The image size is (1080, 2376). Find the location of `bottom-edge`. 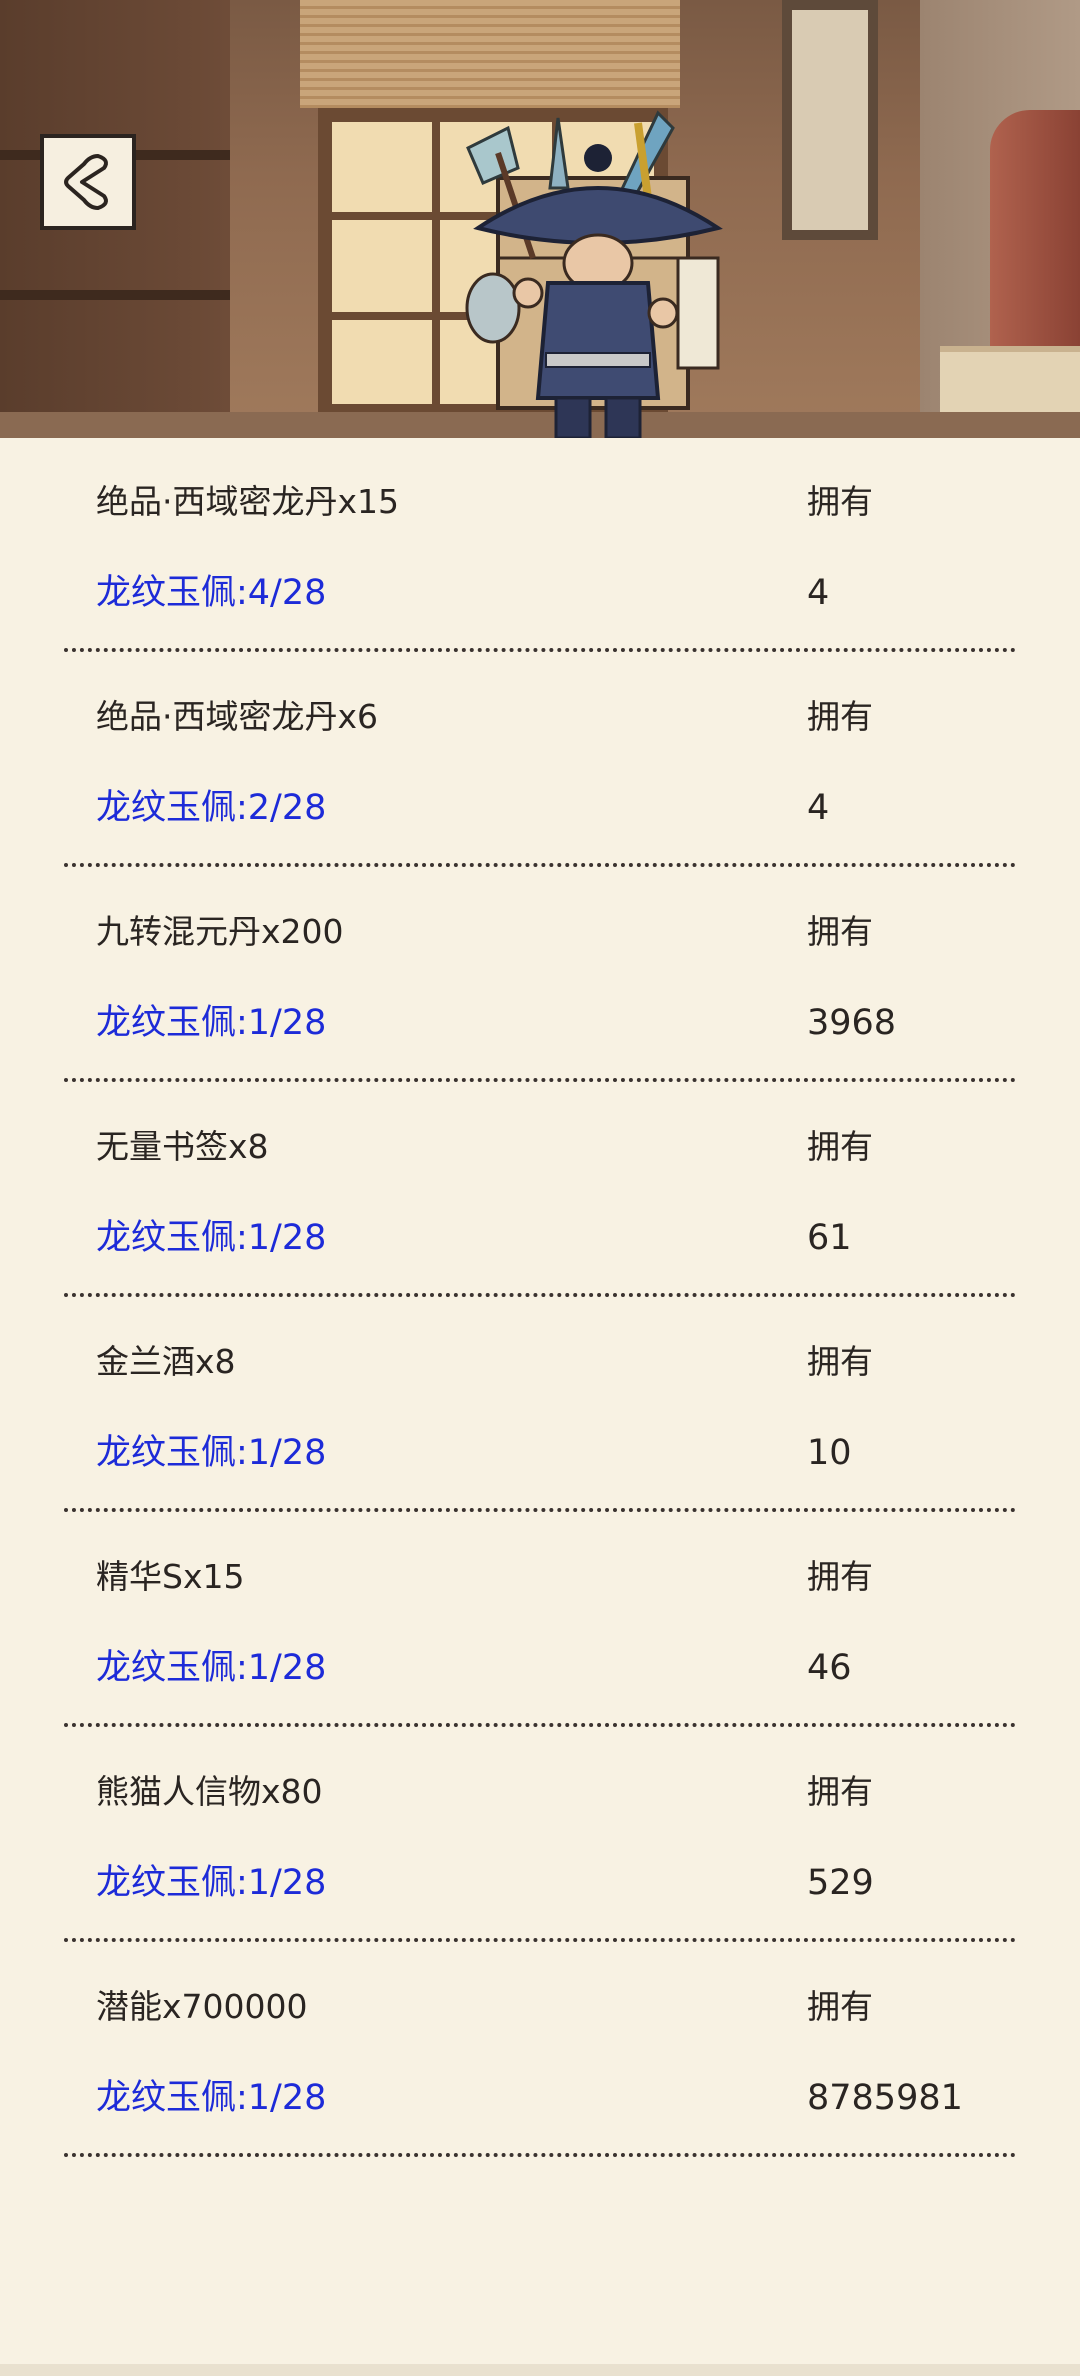

bottom-edge is located at coordinates (540, 2370).